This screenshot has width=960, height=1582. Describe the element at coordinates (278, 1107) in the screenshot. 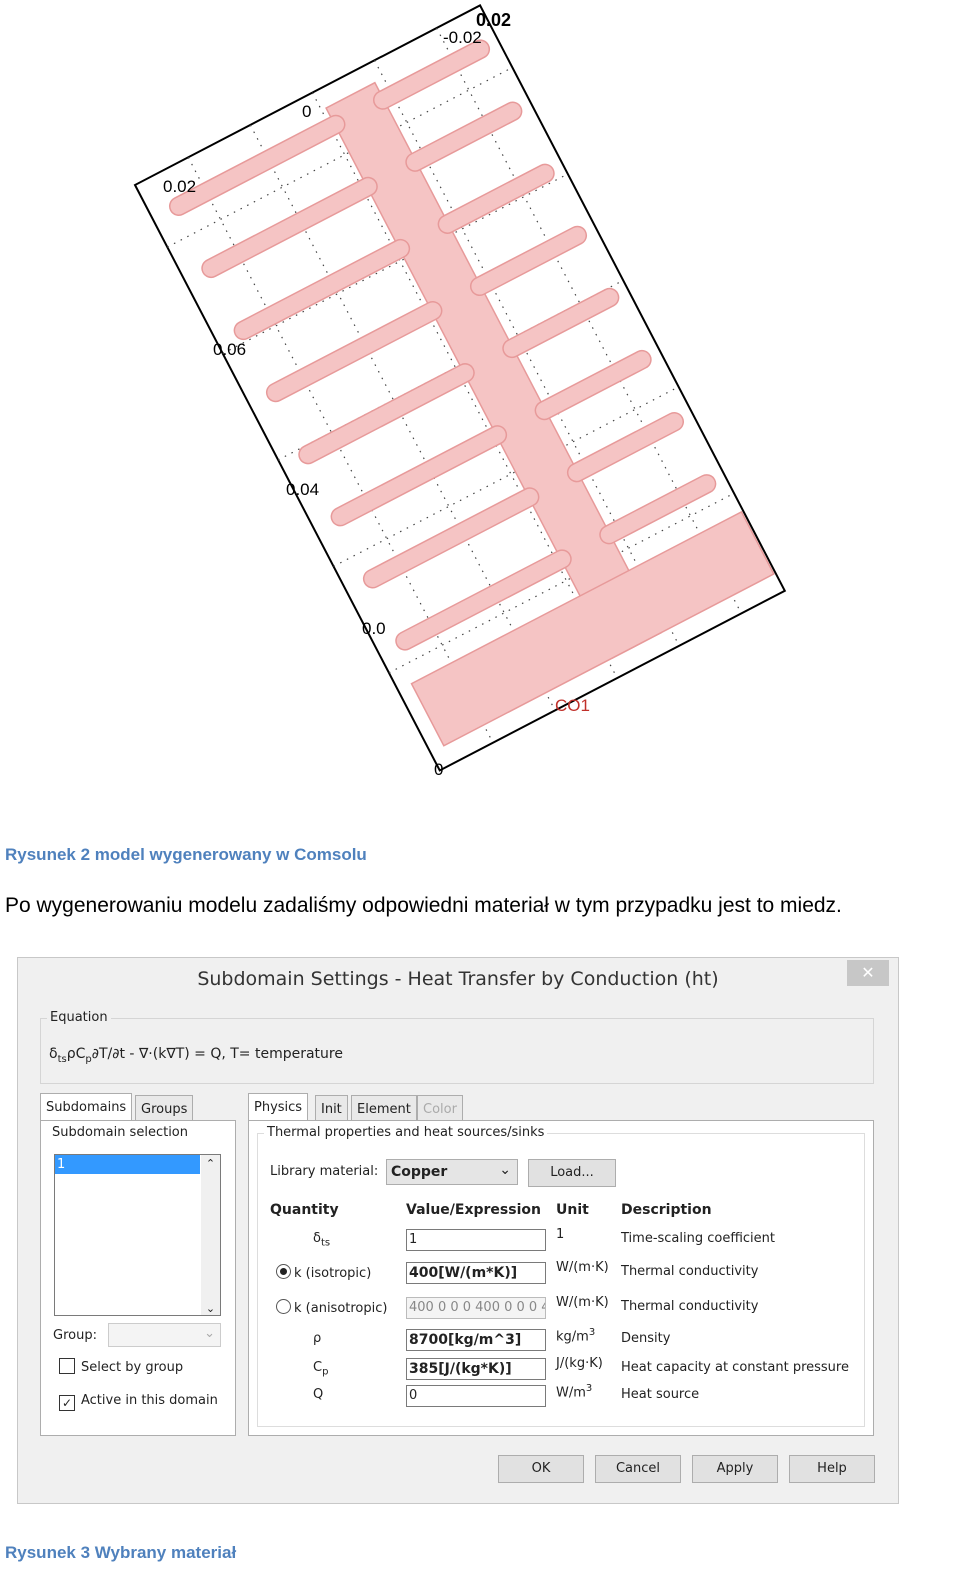

I see `tab-physics: Physics` at that location.